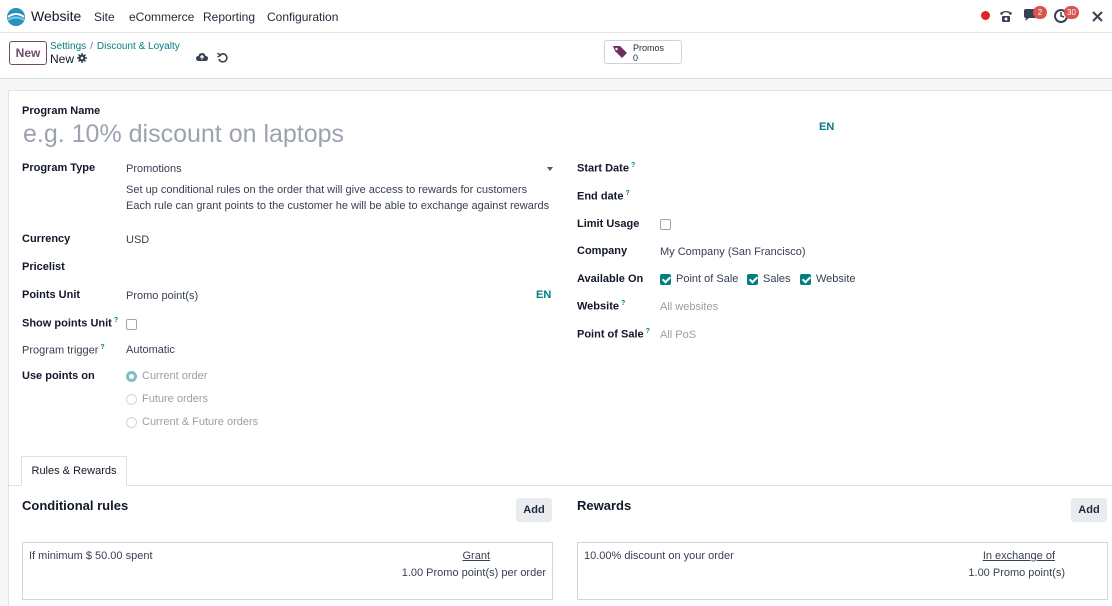 Image resolution: width=1112 pixels, height=606 pixels. I want to click on record-name: New, so click(62, 59).